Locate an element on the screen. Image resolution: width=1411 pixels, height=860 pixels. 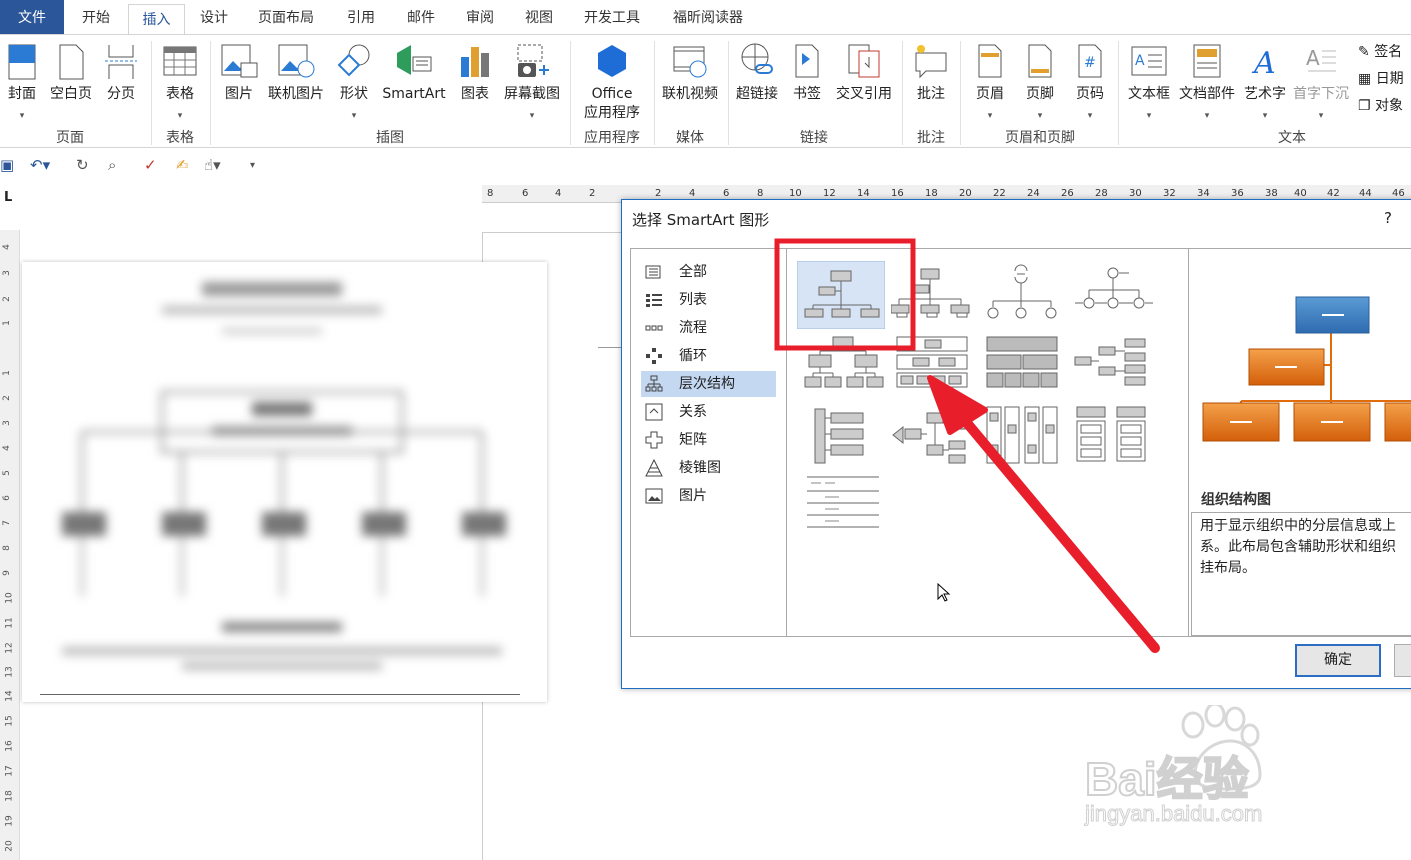
layout-table-hierarchy is located at coordinates (1024, 368).